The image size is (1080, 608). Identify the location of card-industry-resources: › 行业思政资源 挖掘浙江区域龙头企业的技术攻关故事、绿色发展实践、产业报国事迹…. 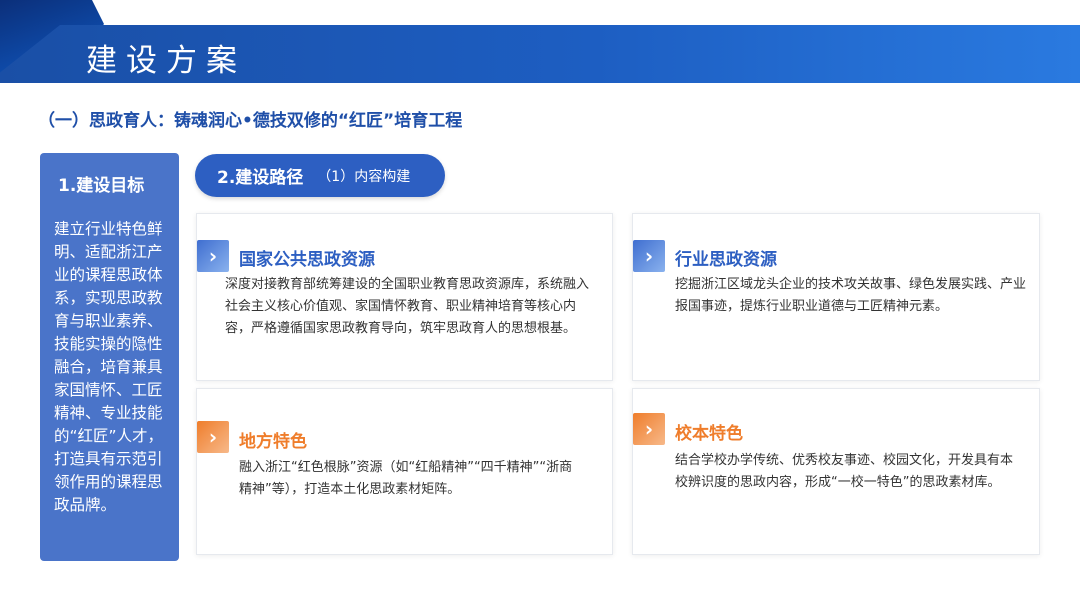
(836, 297).